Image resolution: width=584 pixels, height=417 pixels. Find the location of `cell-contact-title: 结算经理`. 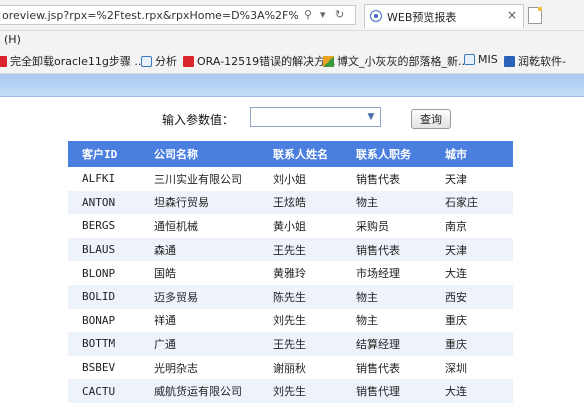

cell-contact-title: 结算经理 is located at coordinates (386, 344).